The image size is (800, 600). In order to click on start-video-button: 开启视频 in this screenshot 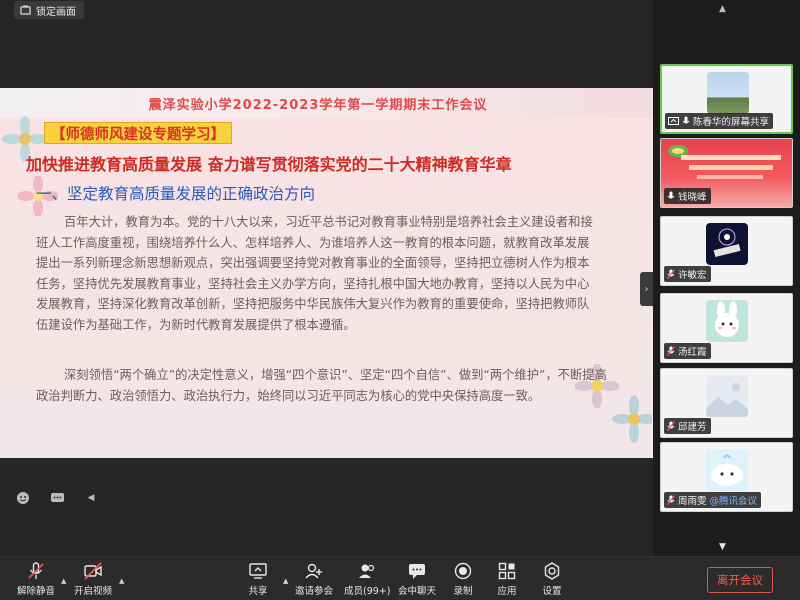, I will do `click(93, 579)`.